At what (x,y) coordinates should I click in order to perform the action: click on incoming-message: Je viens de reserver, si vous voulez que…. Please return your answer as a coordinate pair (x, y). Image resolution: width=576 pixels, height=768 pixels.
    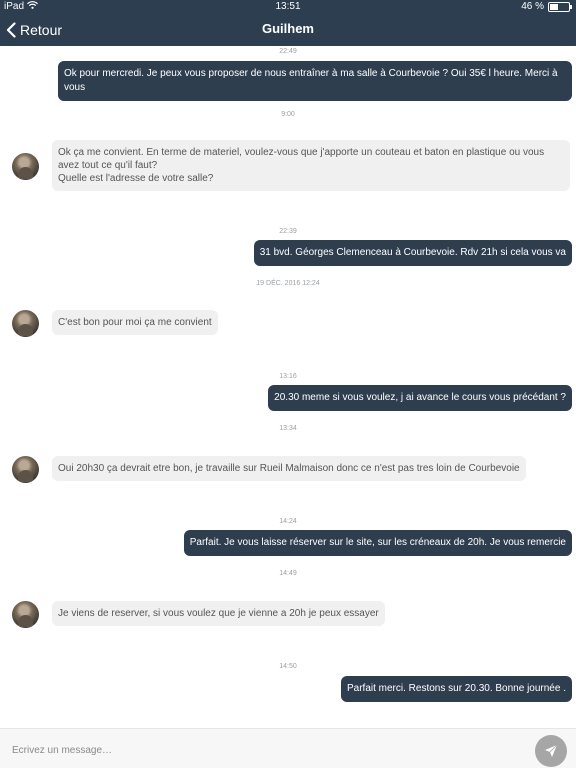
    Looking at the image, I should click on (218, 613).